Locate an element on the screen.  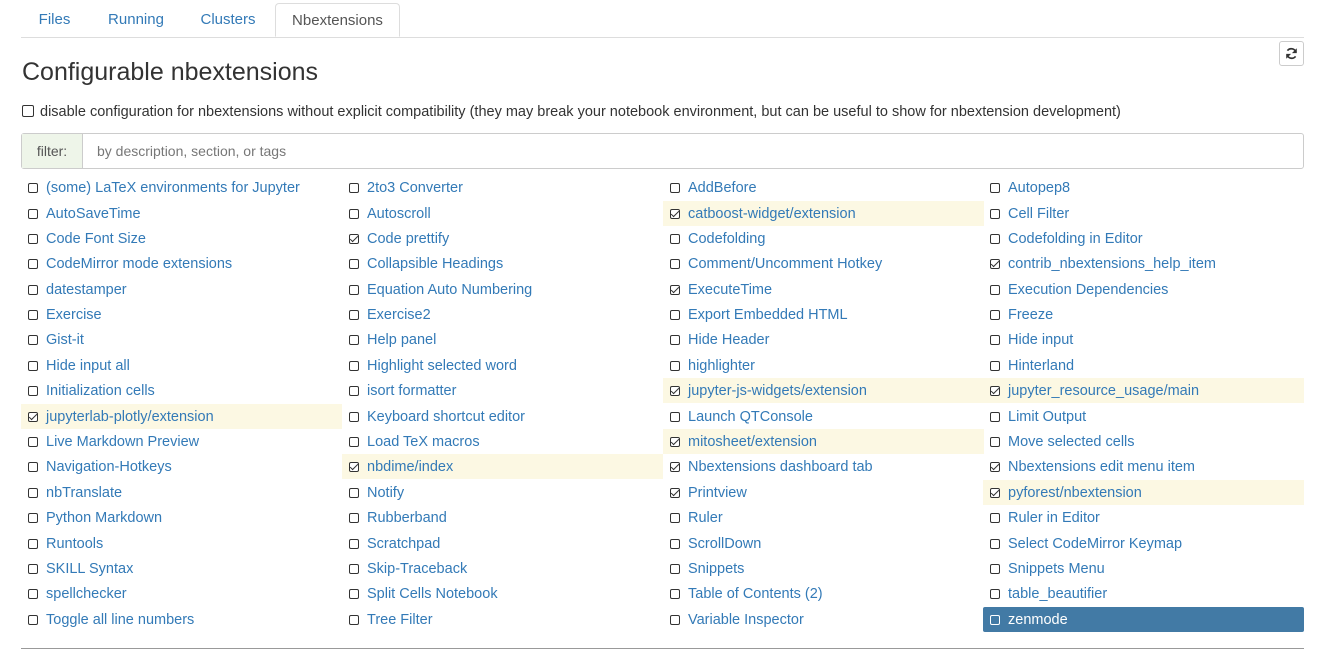
tab-files: Files is located at coordinates (54, 20).